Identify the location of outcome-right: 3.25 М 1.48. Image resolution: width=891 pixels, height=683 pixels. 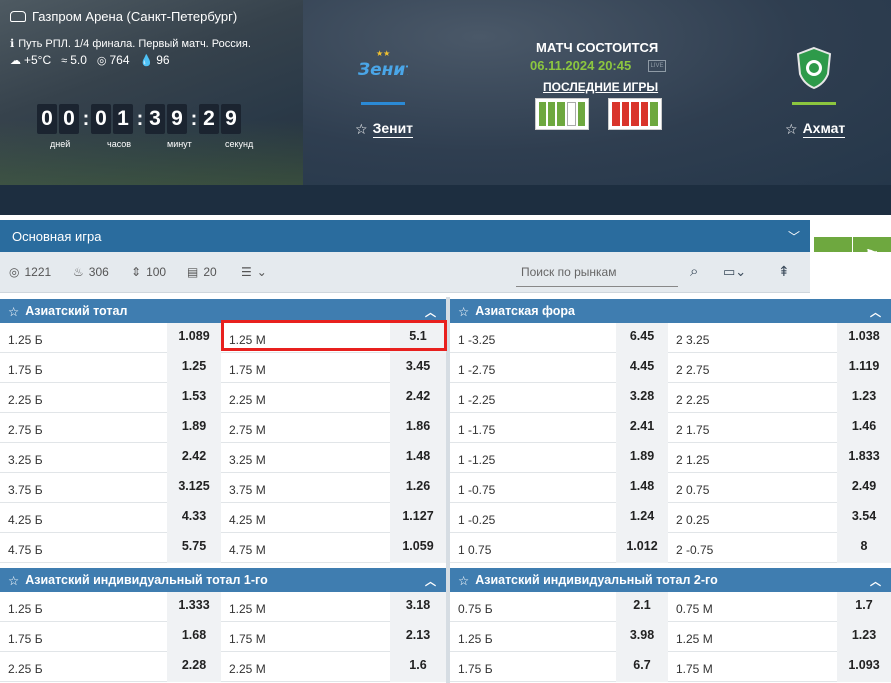
(333, 458).